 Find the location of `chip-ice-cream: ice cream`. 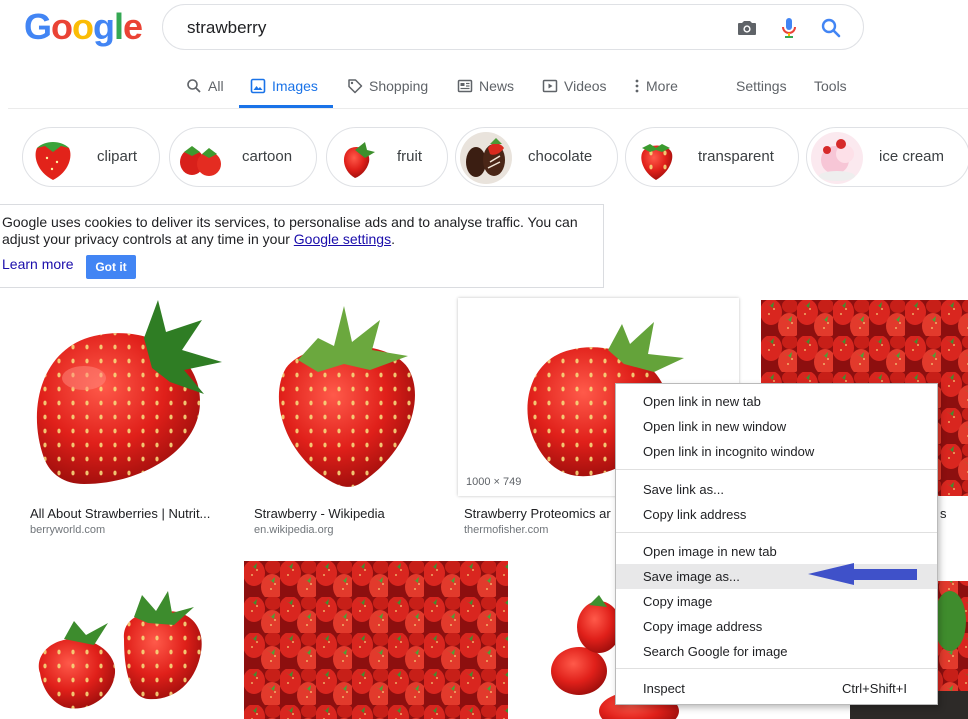

chip-ice-cream: ice cream is located at coordinates (887, 157).